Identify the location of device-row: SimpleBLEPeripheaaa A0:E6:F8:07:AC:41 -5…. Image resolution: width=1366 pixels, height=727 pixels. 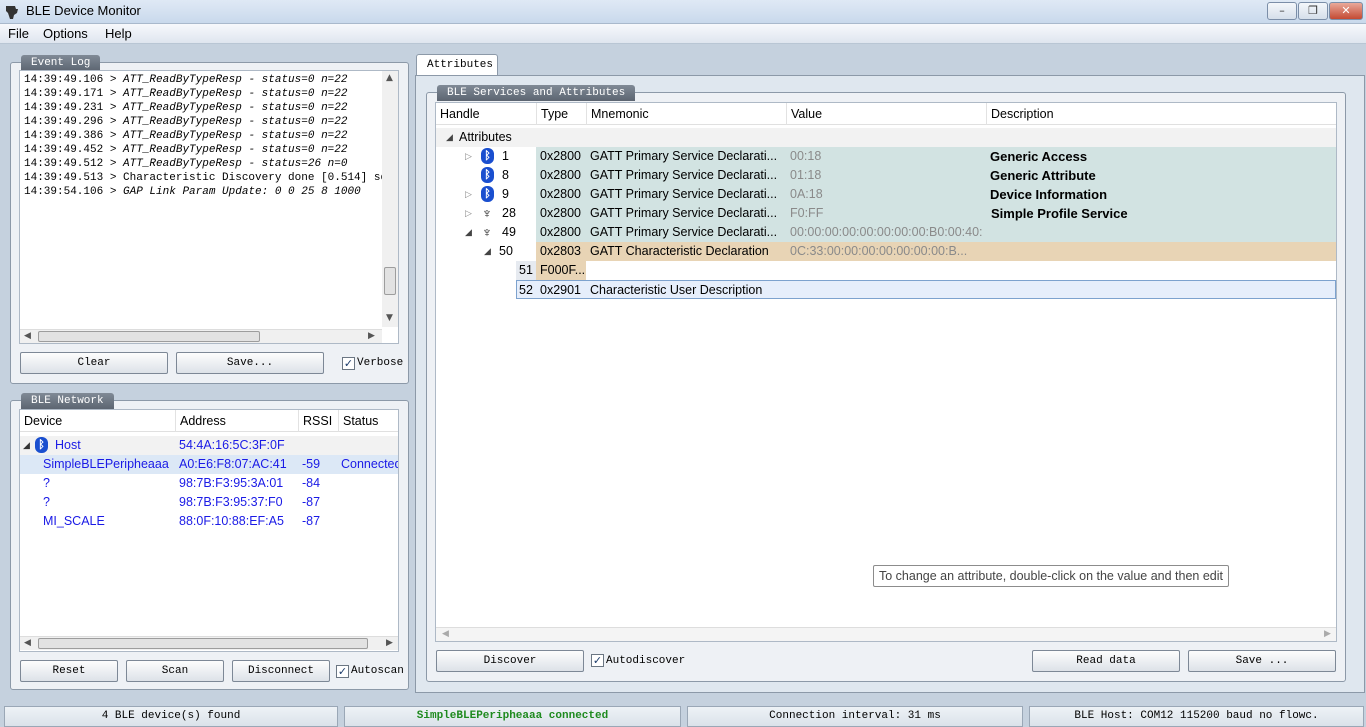
(209, 464).